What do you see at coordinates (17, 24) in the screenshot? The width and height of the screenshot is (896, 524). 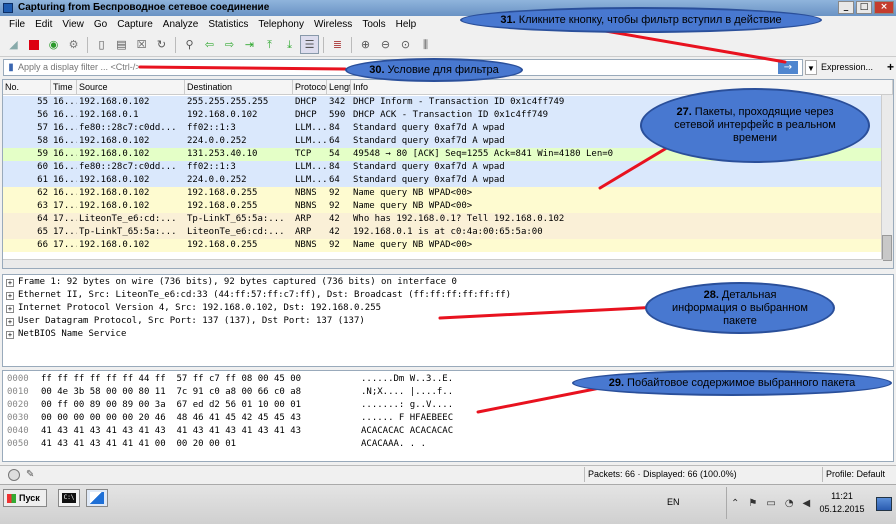 I see `menu-file: File` at bounding box center [17, 24].